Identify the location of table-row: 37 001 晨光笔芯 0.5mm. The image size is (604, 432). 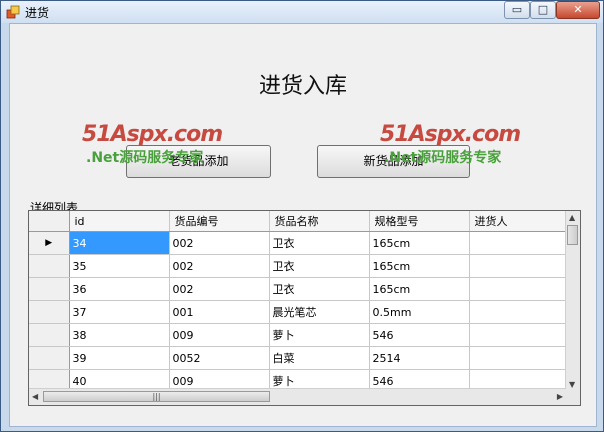
(299, 312).